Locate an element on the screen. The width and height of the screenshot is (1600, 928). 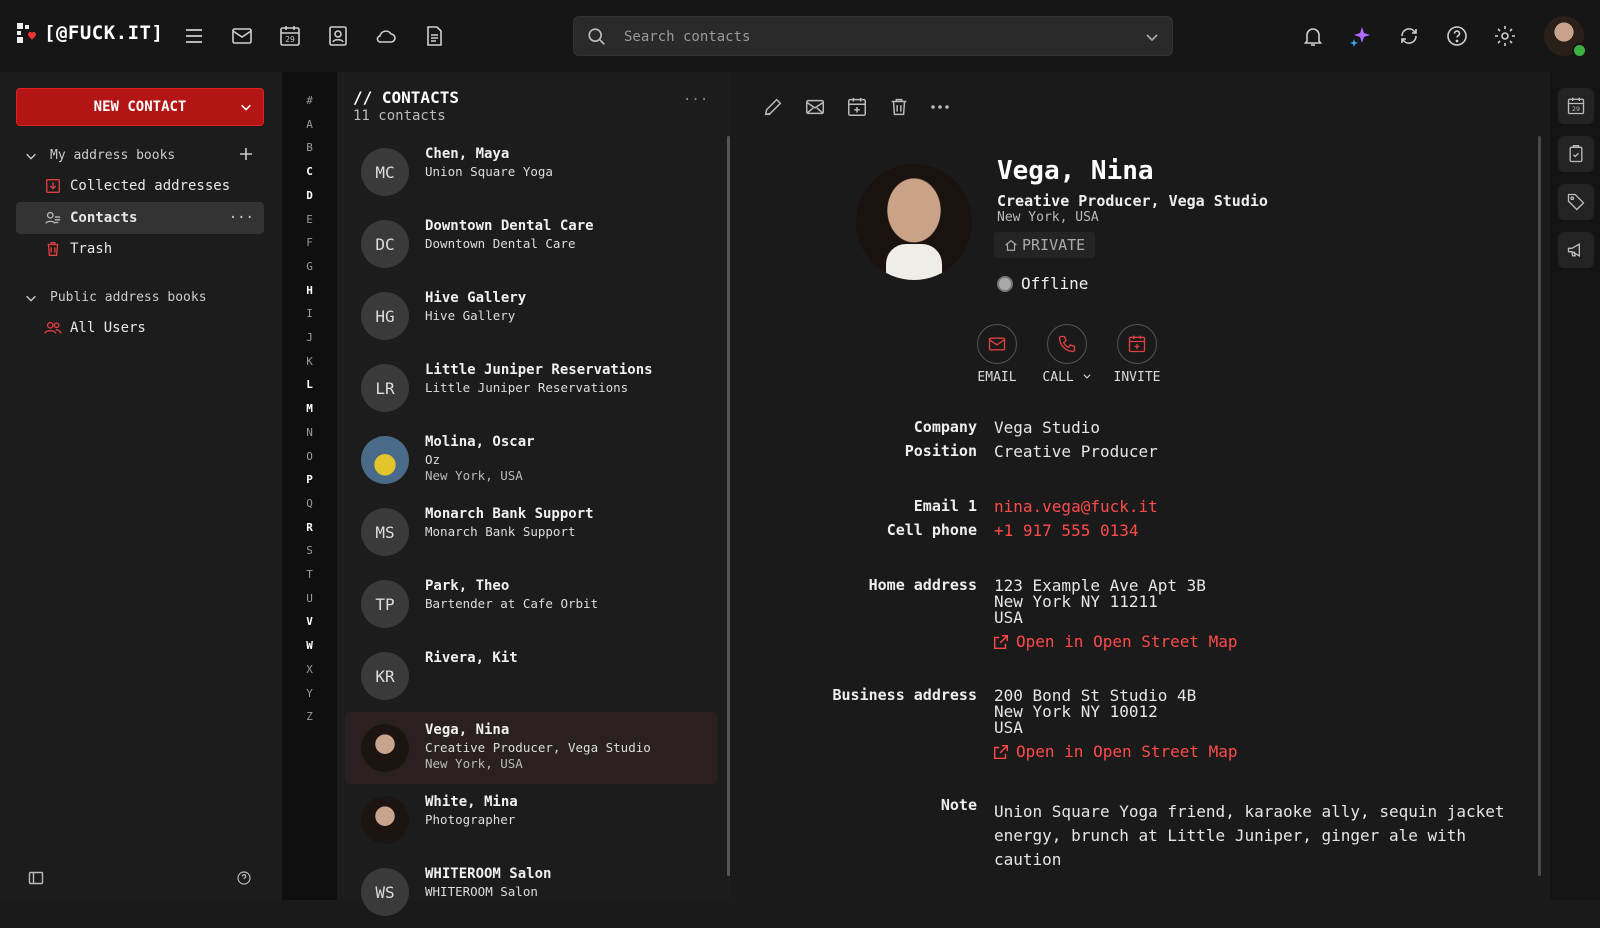
call-action: CALL is located at coordinates (1067, 354).